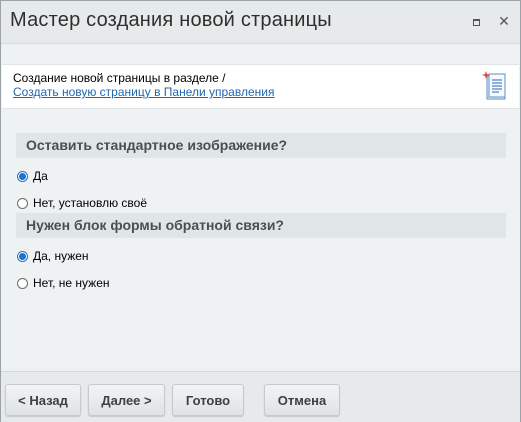  Describe the element at coordinates (126, 400) in the screenshot. I see `next-button: Далее >` at that location.